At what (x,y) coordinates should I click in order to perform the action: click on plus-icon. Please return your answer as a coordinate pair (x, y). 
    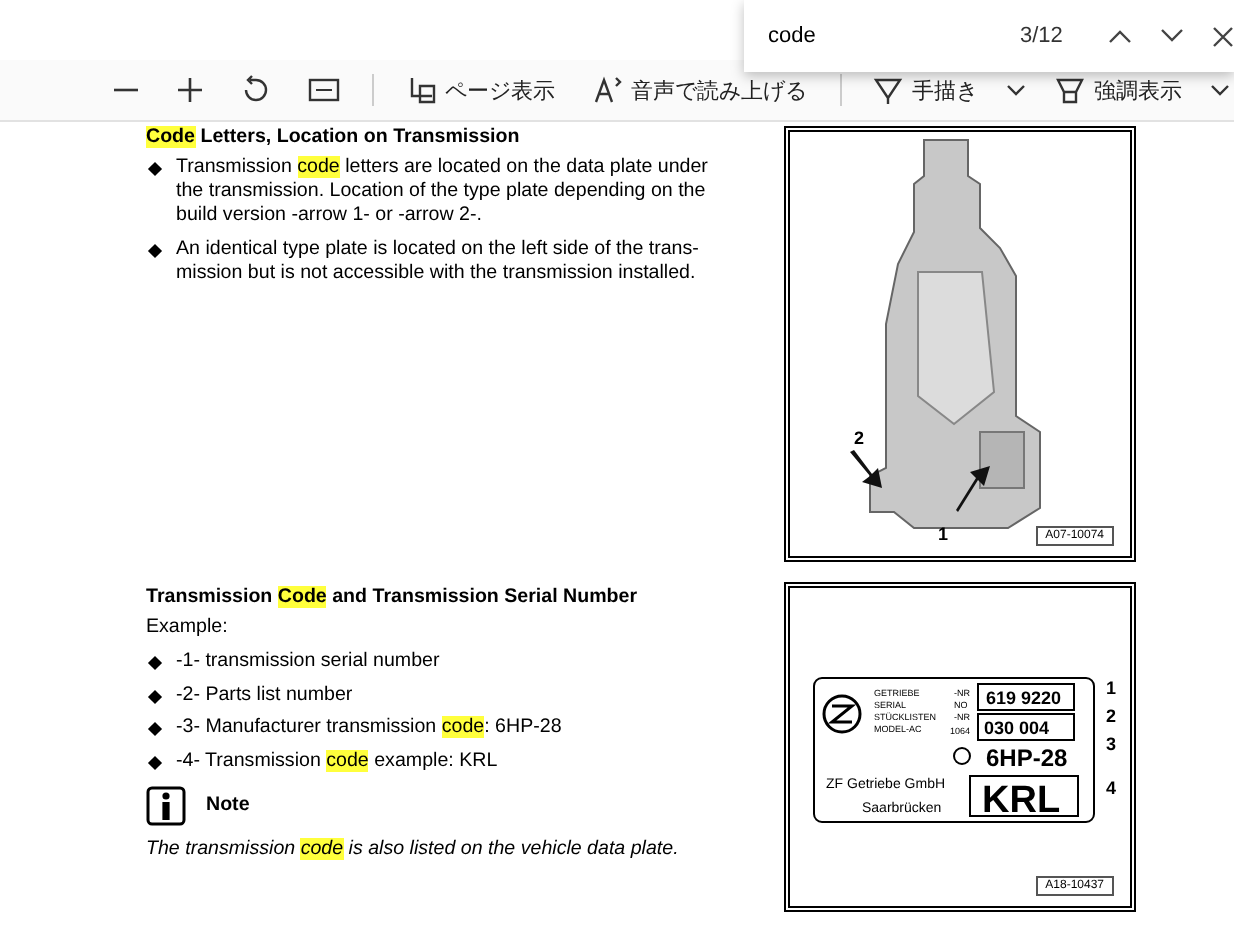
    Looking at the image, I should click on (190, 90).